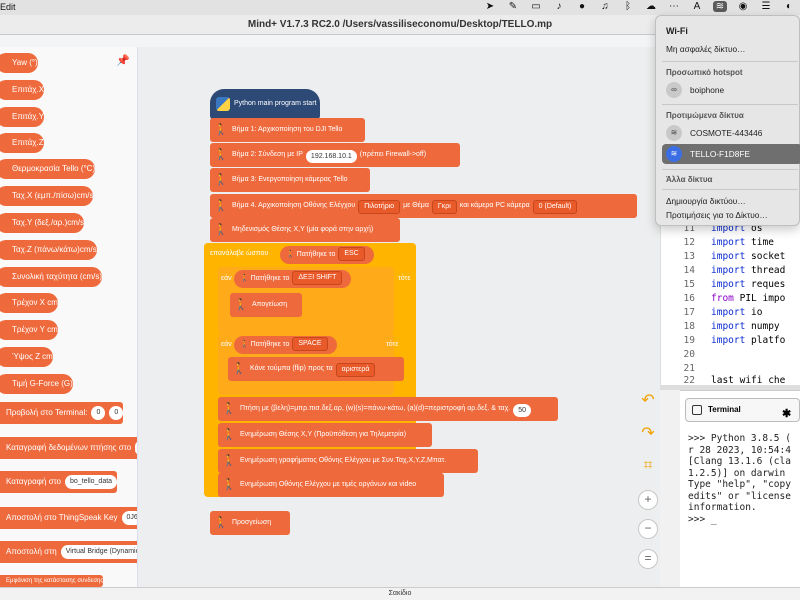  I want to click on switch-icon: ◐, so click(789, 6).